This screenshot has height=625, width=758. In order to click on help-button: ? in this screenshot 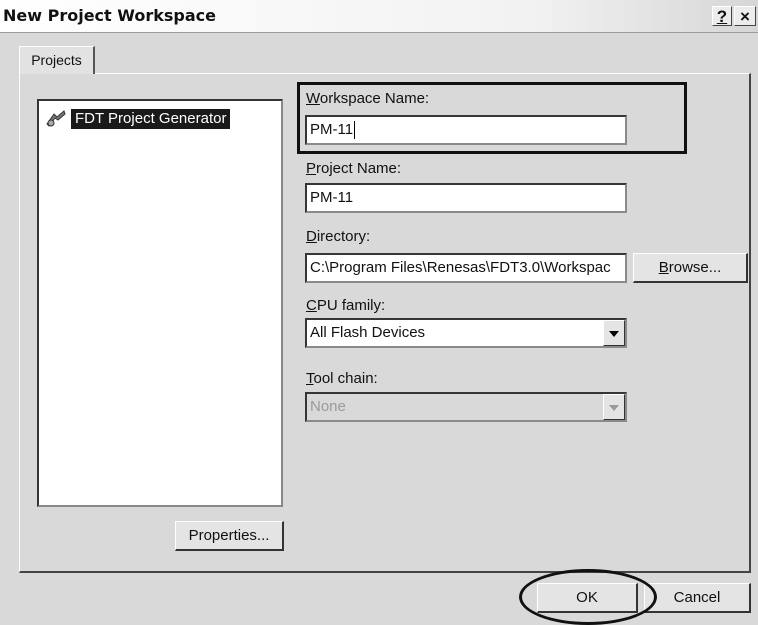, I will do `click(722, 16)`.